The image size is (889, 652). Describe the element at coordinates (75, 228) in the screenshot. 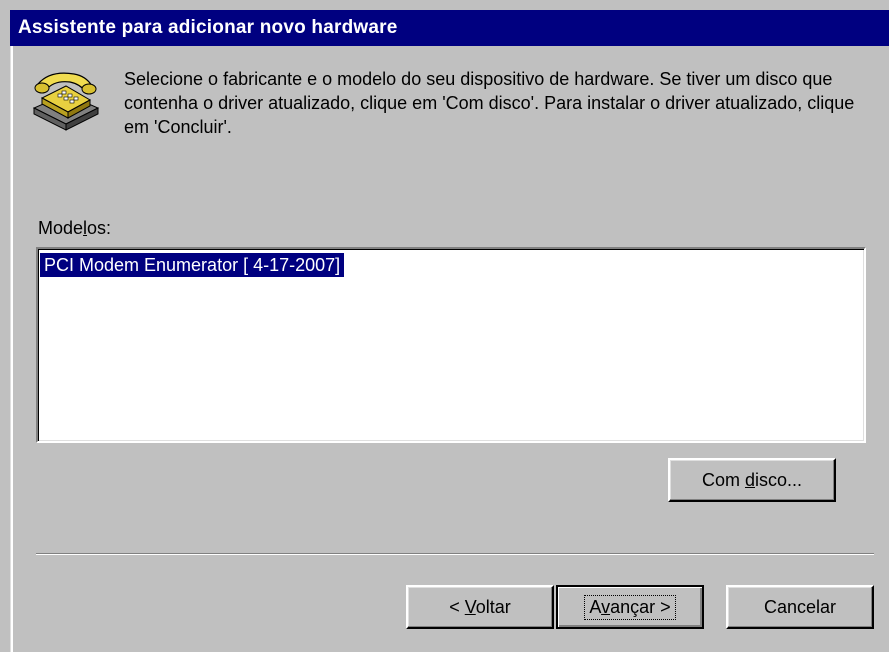

I see `models-label: Modelos:` at that location.